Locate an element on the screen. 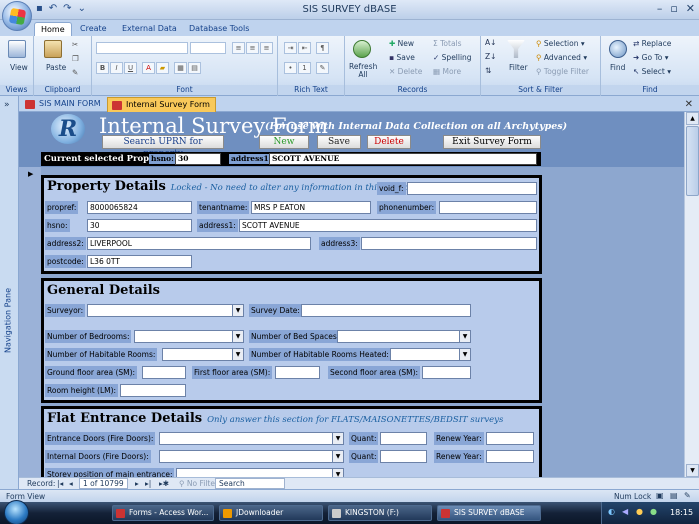  align-left-icon: ≡ is located at coordinates (238, 48).